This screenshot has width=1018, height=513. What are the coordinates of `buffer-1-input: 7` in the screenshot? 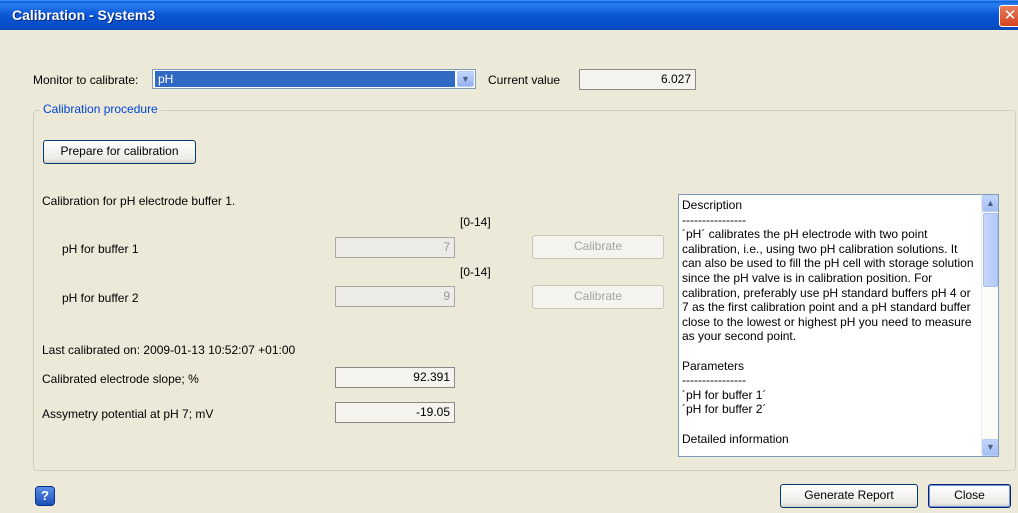 It's located at (395, 247).